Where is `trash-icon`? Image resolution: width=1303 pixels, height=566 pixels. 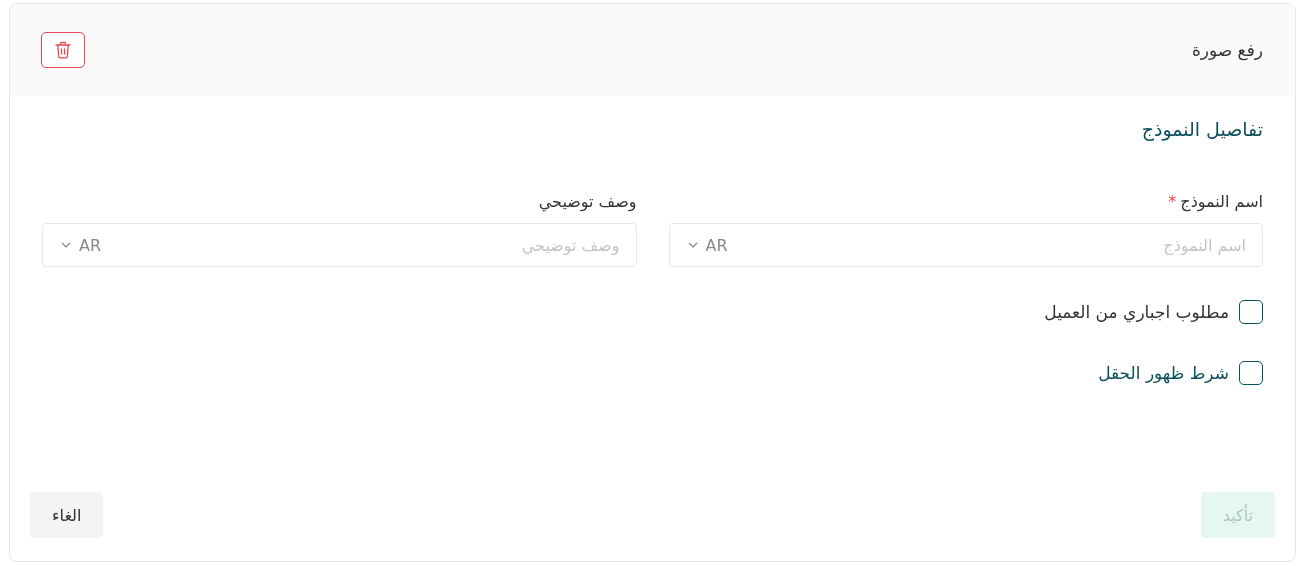
trash-icon is located at coordinates (63, 50).